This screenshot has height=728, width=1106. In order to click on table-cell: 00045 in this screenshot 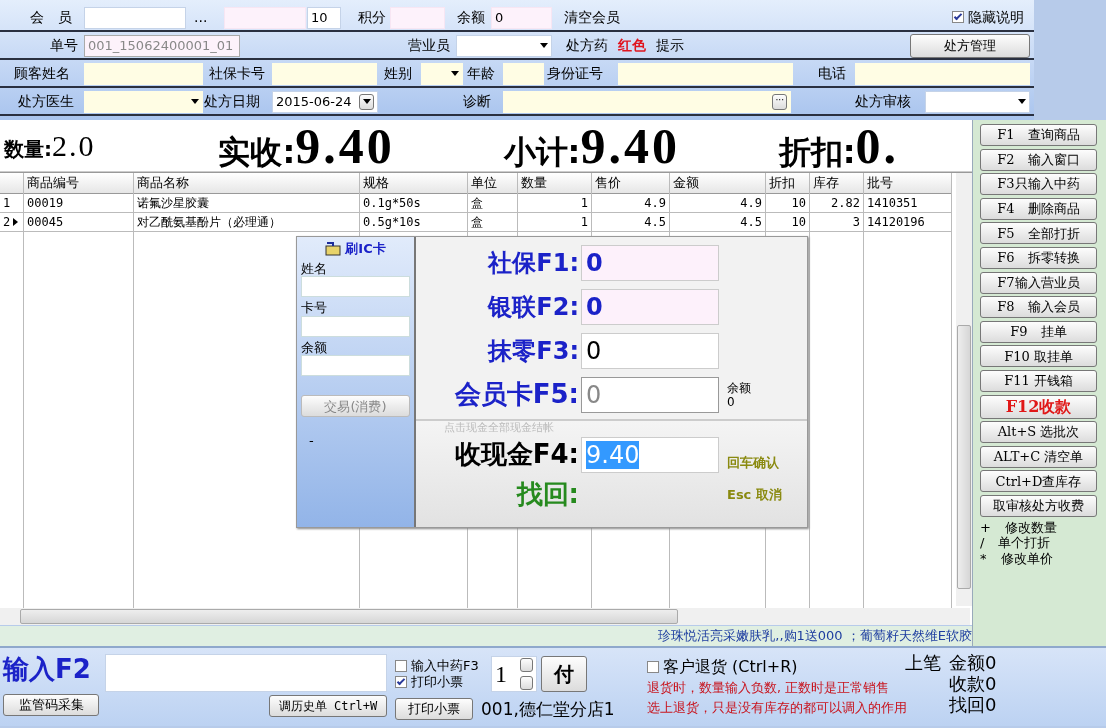, I will do `click(78, 222)`.